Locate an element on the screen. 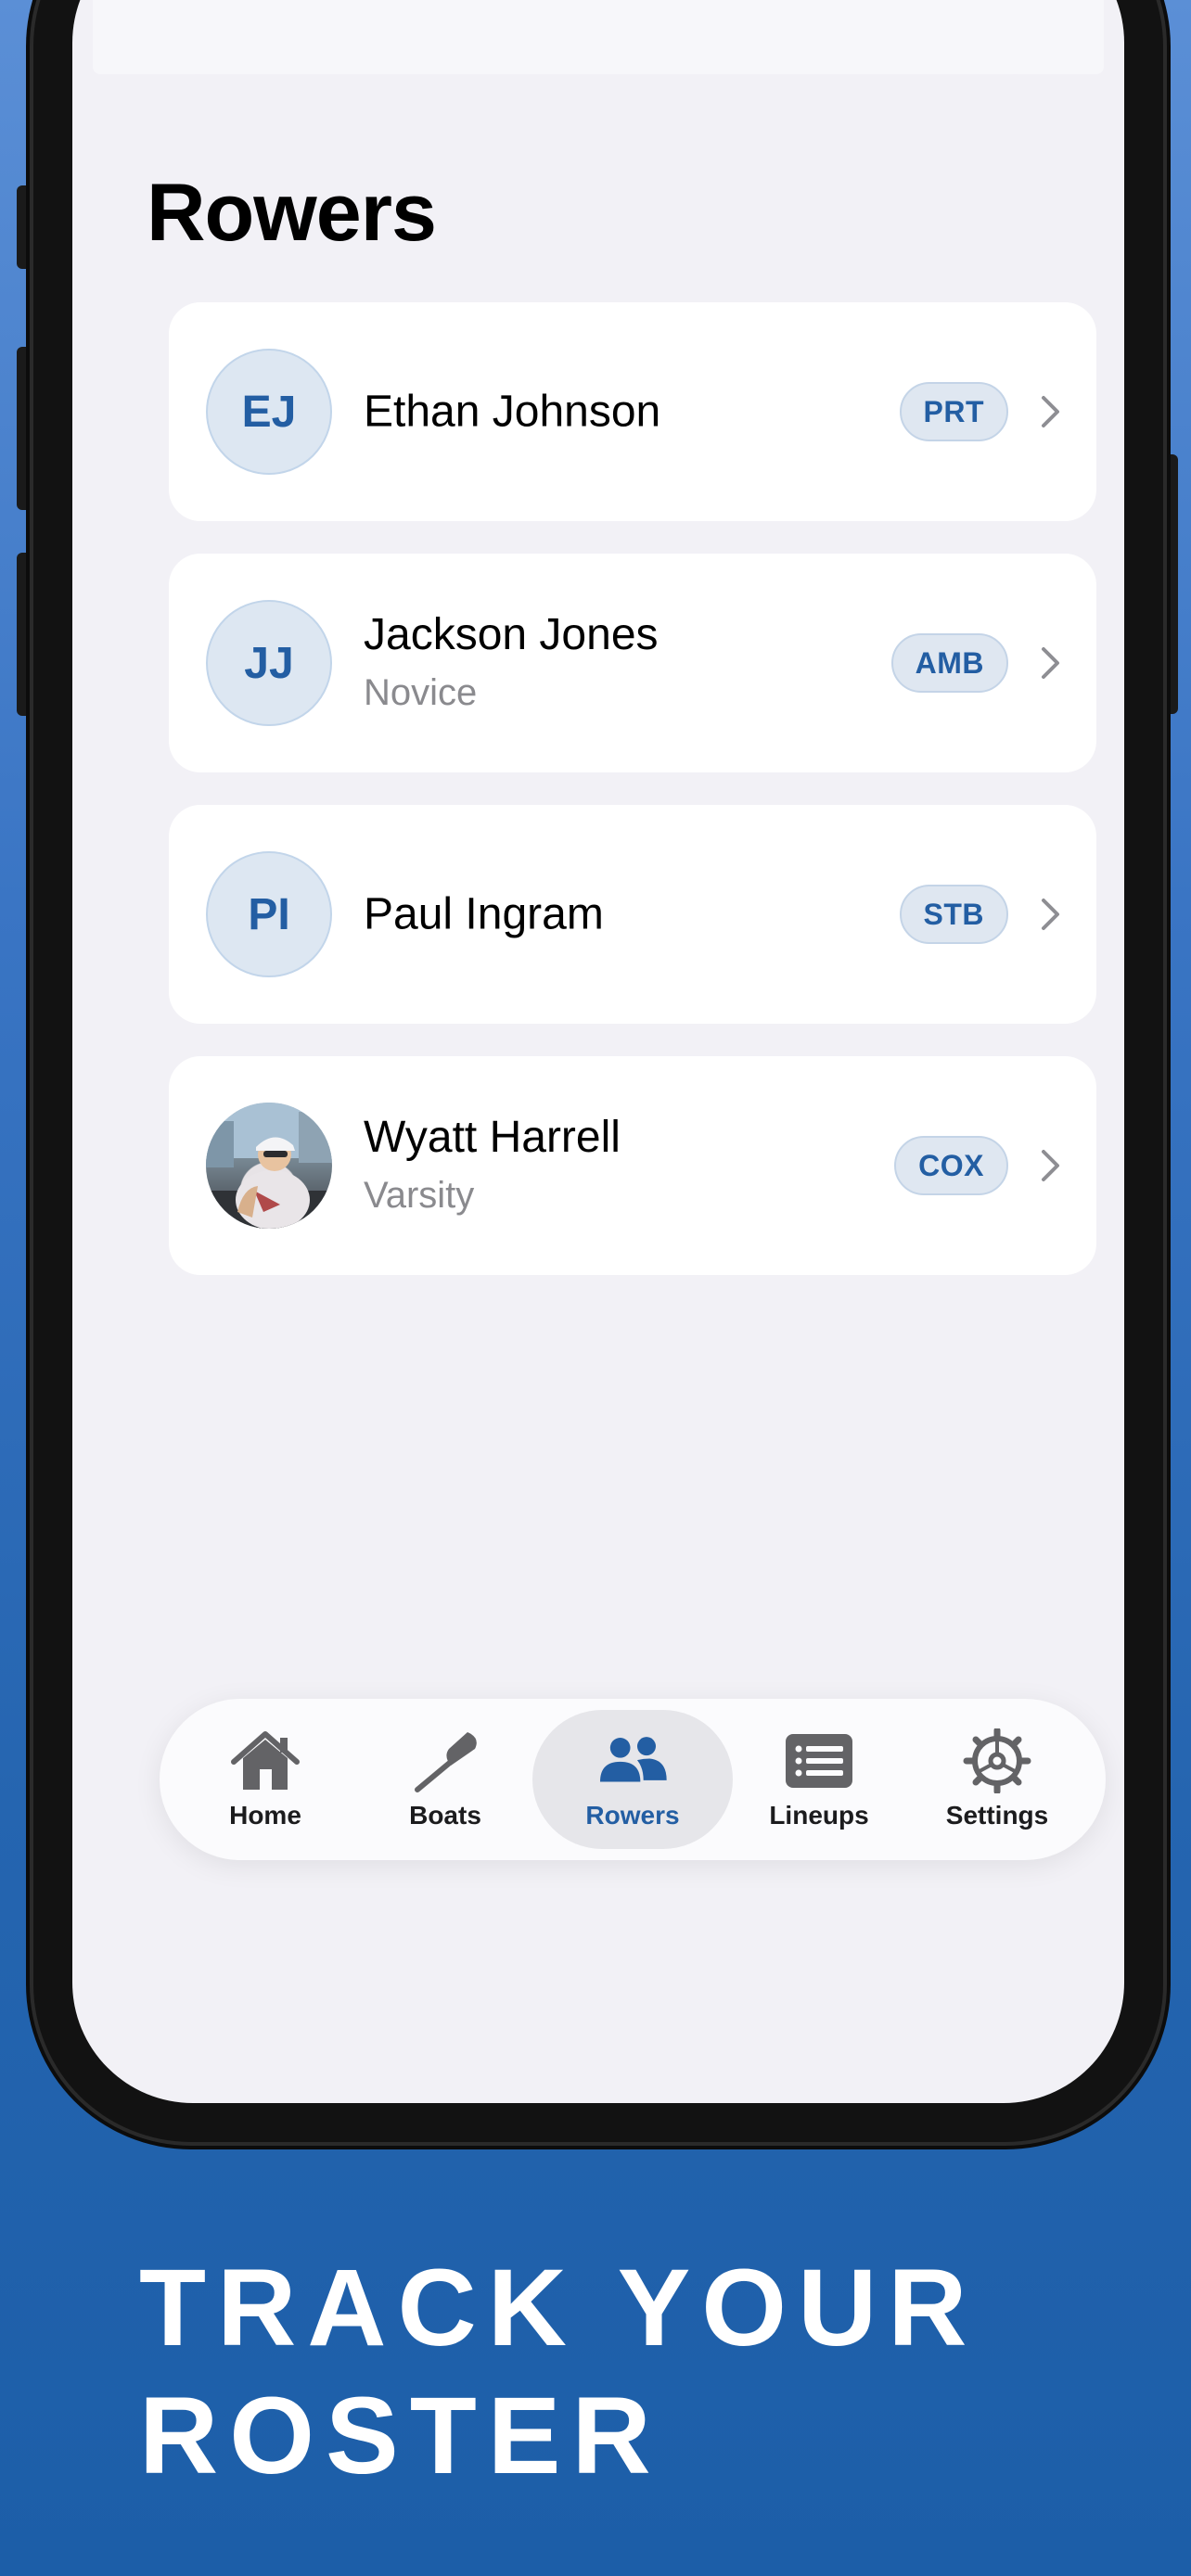 The width and height of the screenshot is (1191, 2576). navigation-bar is located at coordinates (598, 37).